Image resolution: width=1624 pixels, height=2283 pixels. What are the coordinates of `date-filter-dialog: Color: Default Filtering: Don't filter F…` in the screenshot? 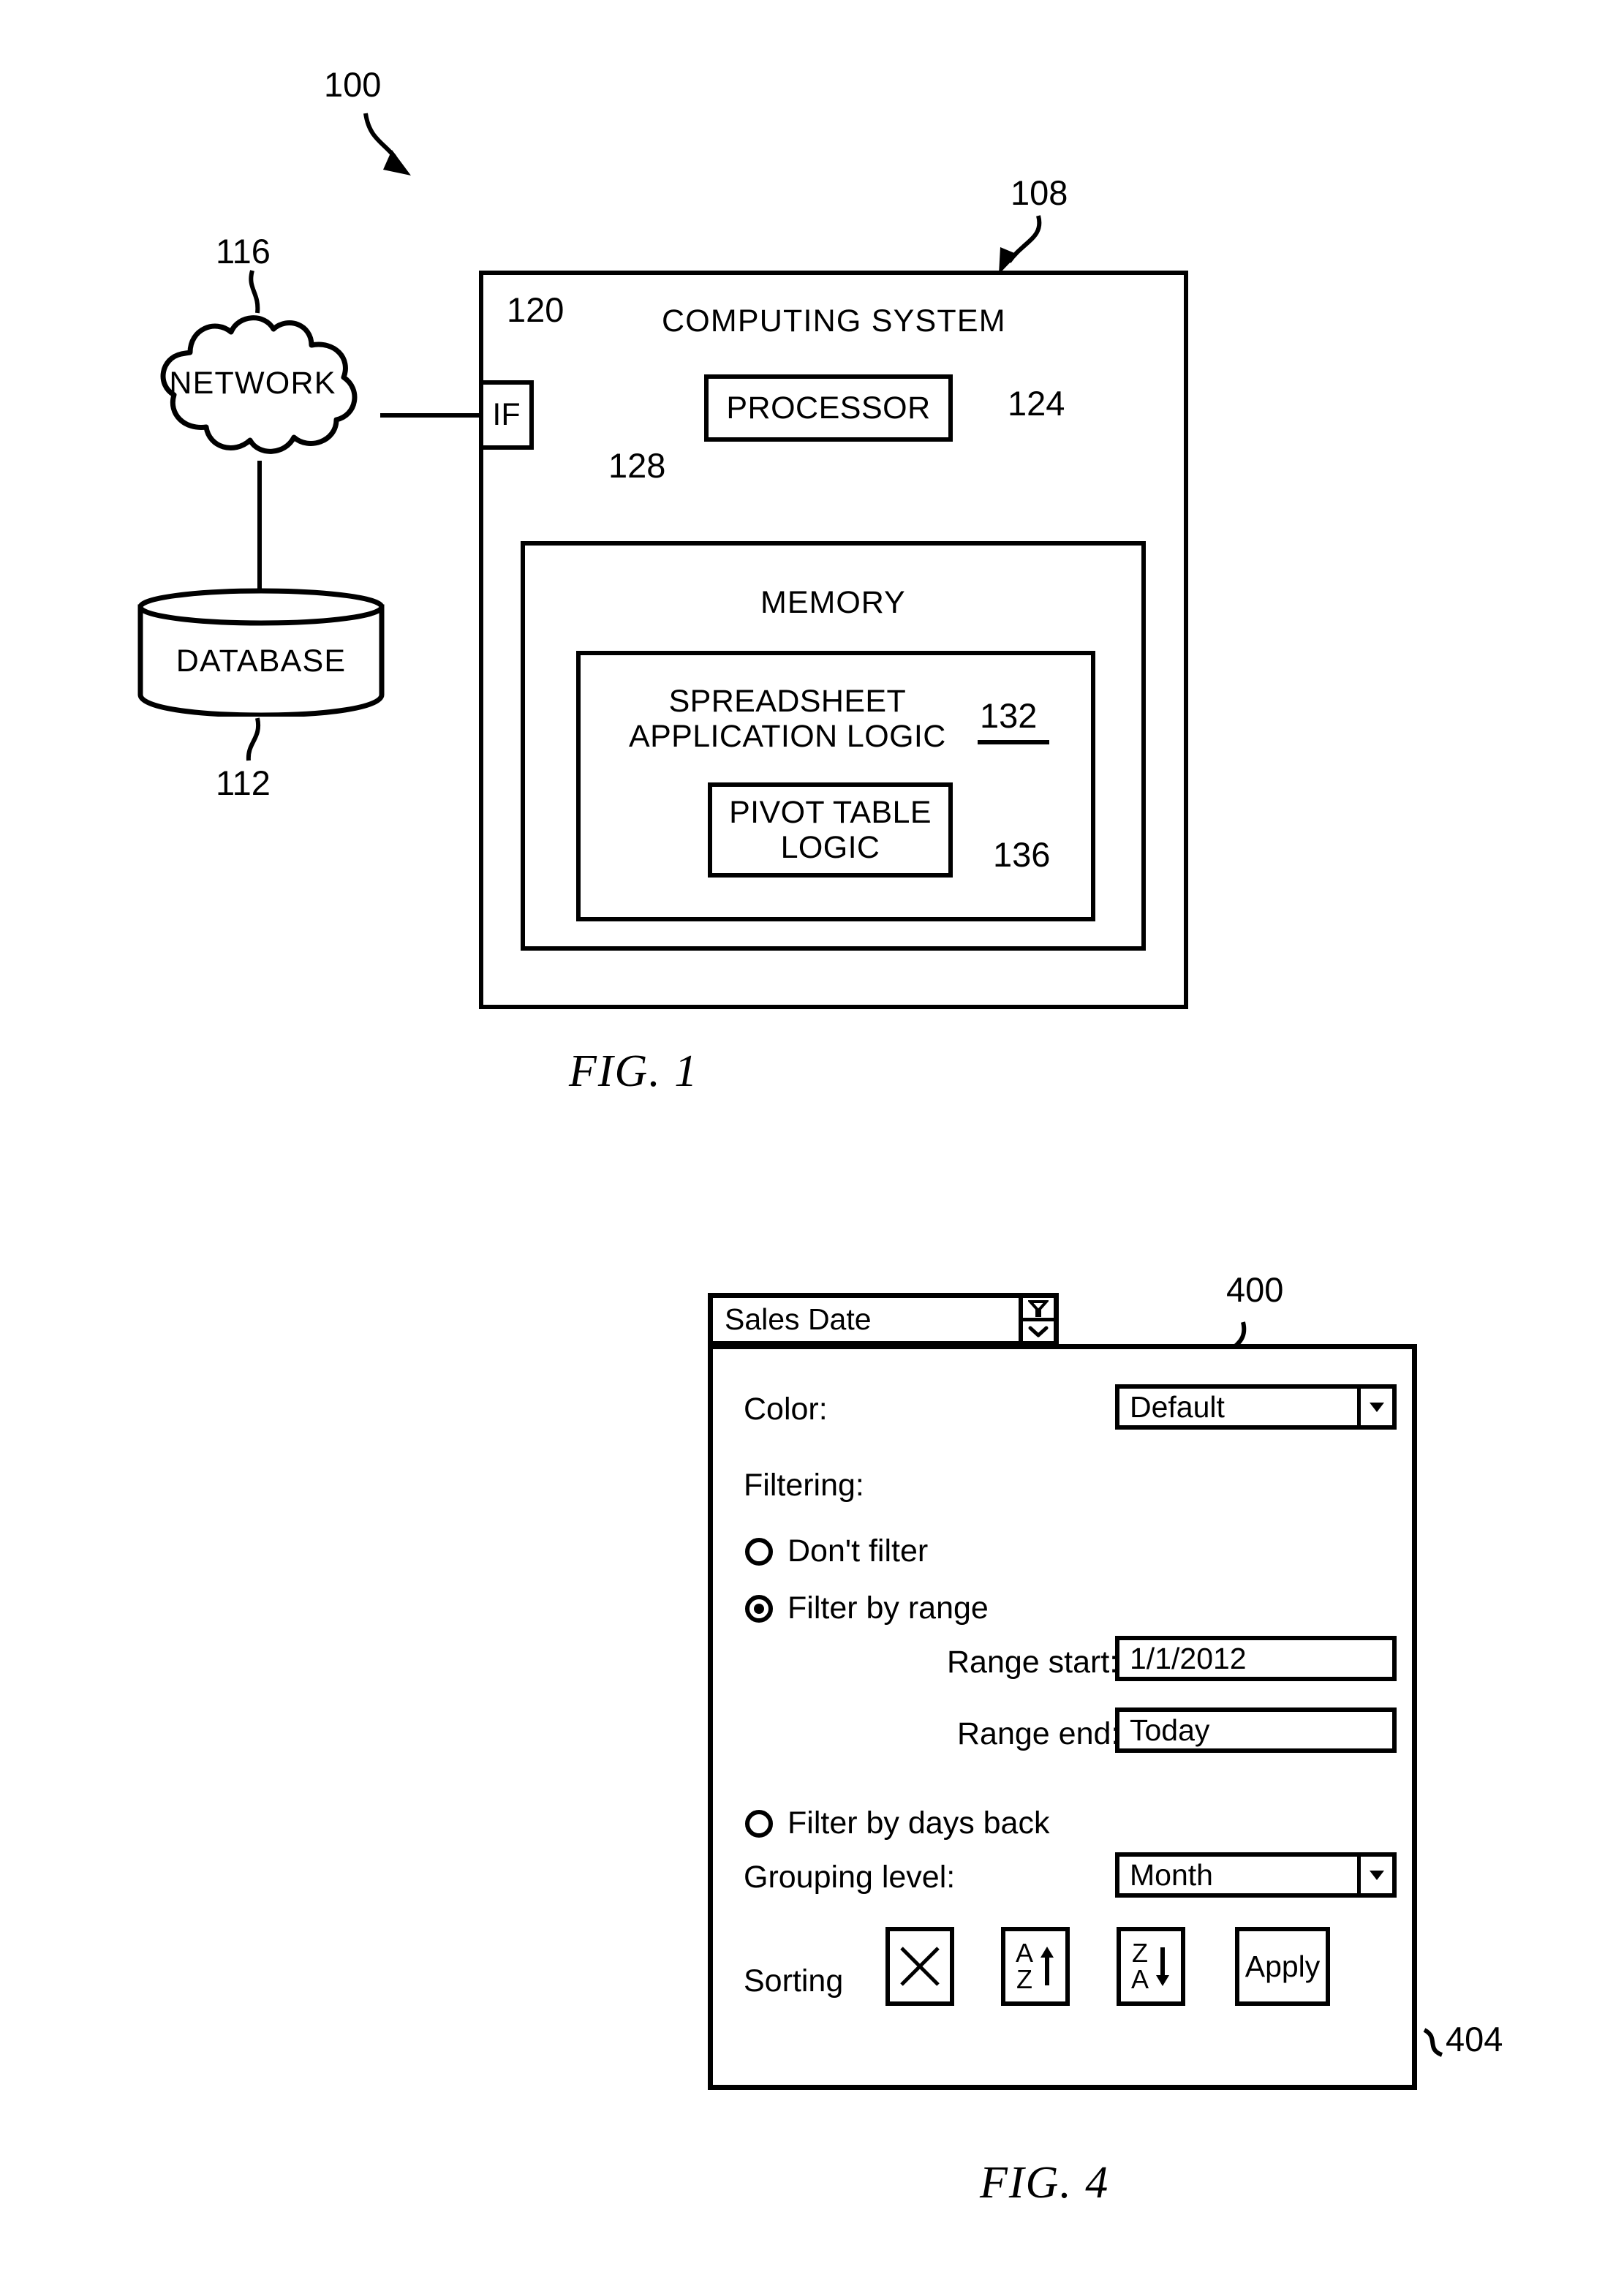 It's located at (1062, 1717).